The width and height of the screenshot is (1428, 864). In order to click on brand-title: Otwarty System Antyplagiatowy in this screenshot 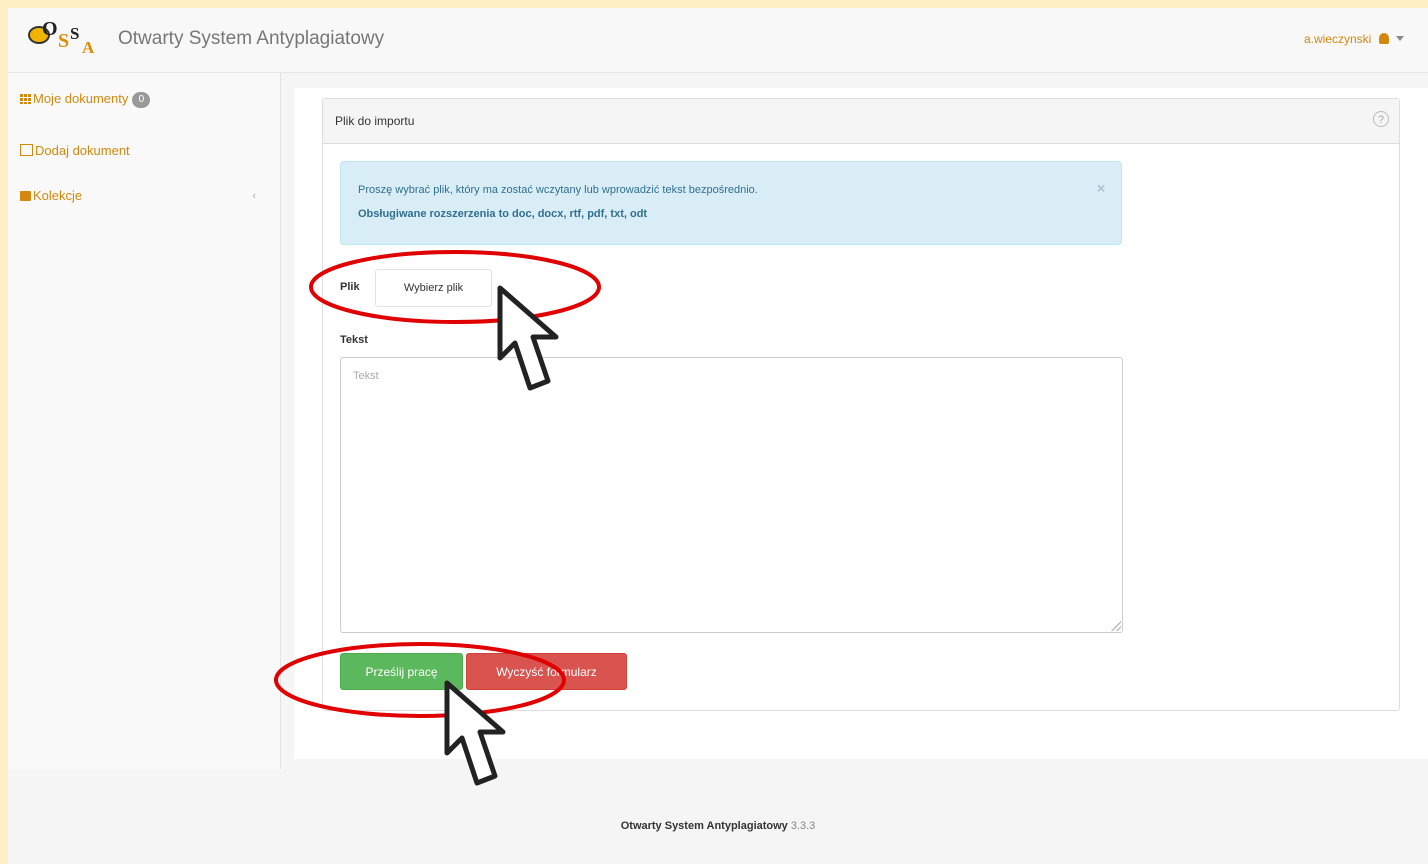, I will do `click(251, 39)`.